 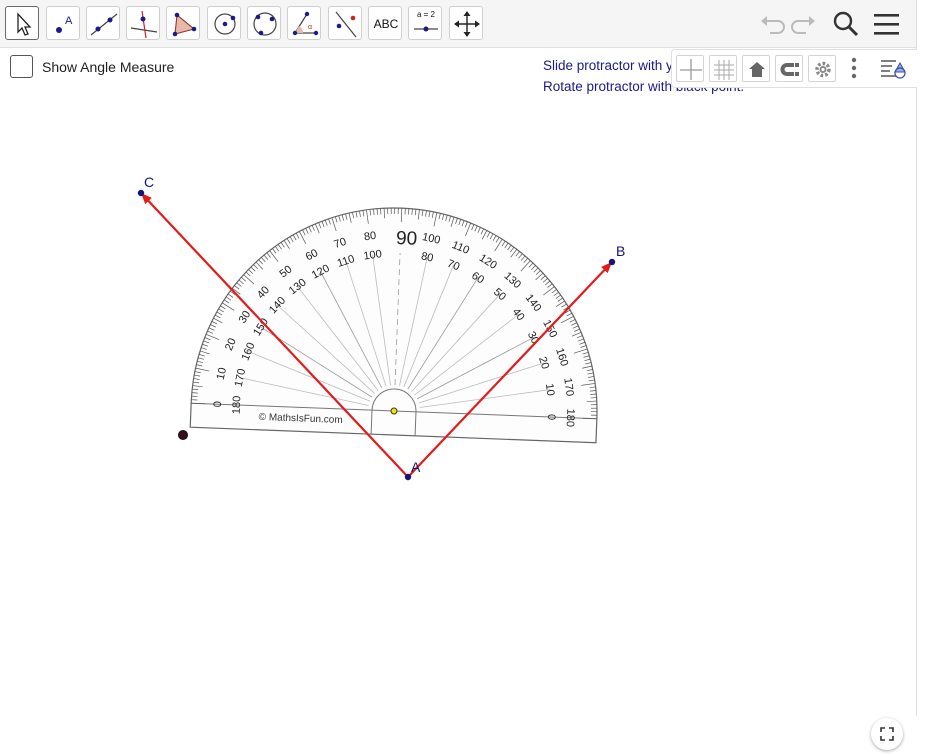 I want to click on point-b, so click(x=612, y=262).